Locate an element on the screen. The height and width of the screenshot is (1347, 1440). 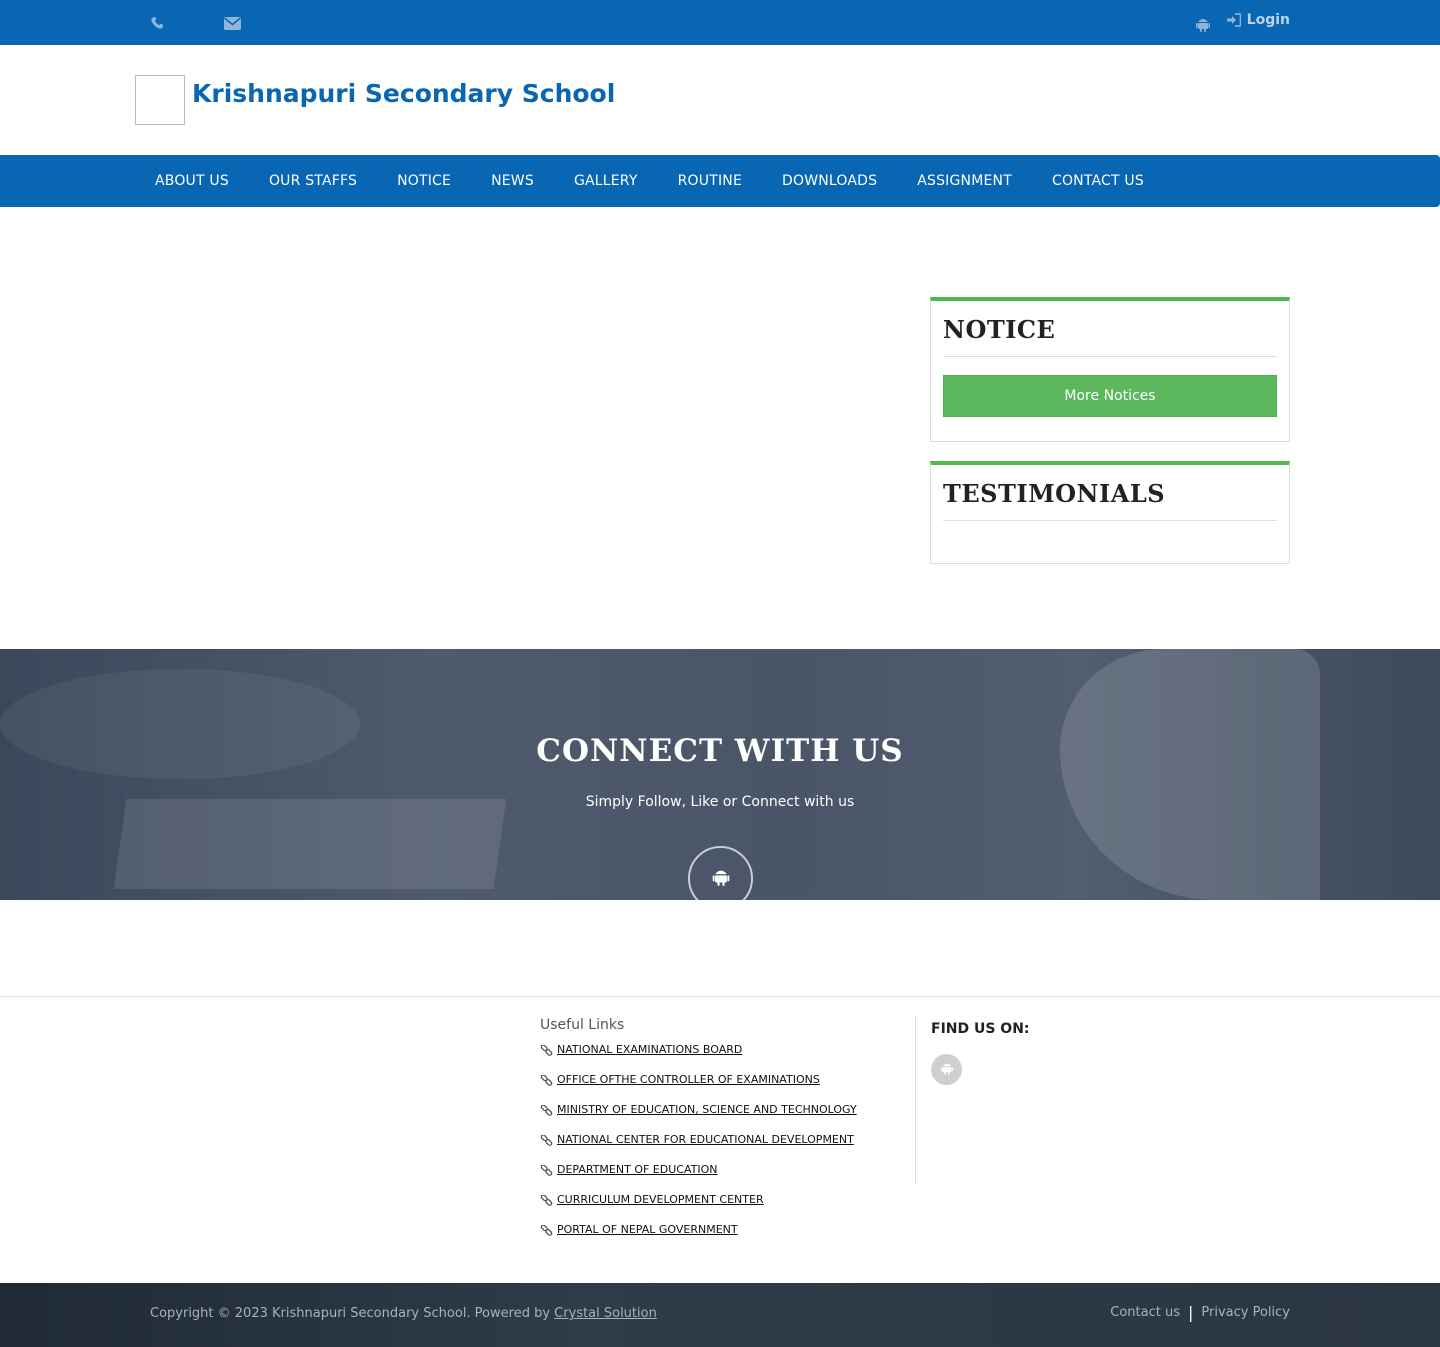
useful-link: OFFICE OFTHE CONTROLLER OF EXAMINATIONS is located at coordinates (688, 1079).